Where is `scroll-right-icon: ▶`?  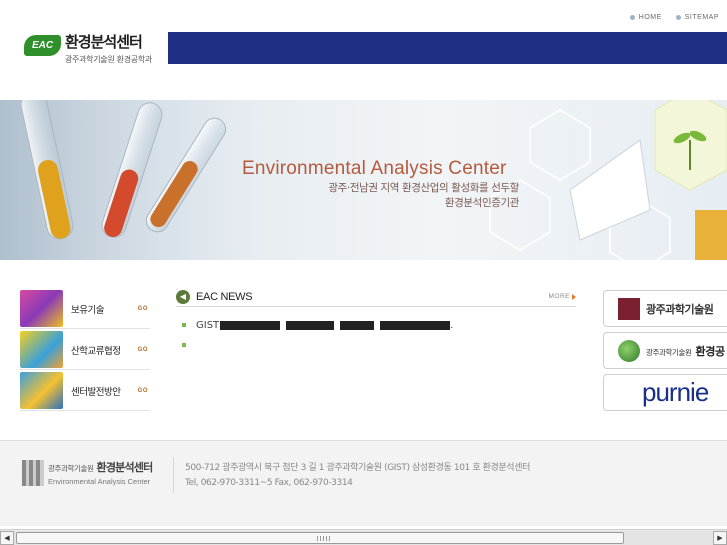
scroll-right-icon: ▶ is located at coordinates (720, 537).